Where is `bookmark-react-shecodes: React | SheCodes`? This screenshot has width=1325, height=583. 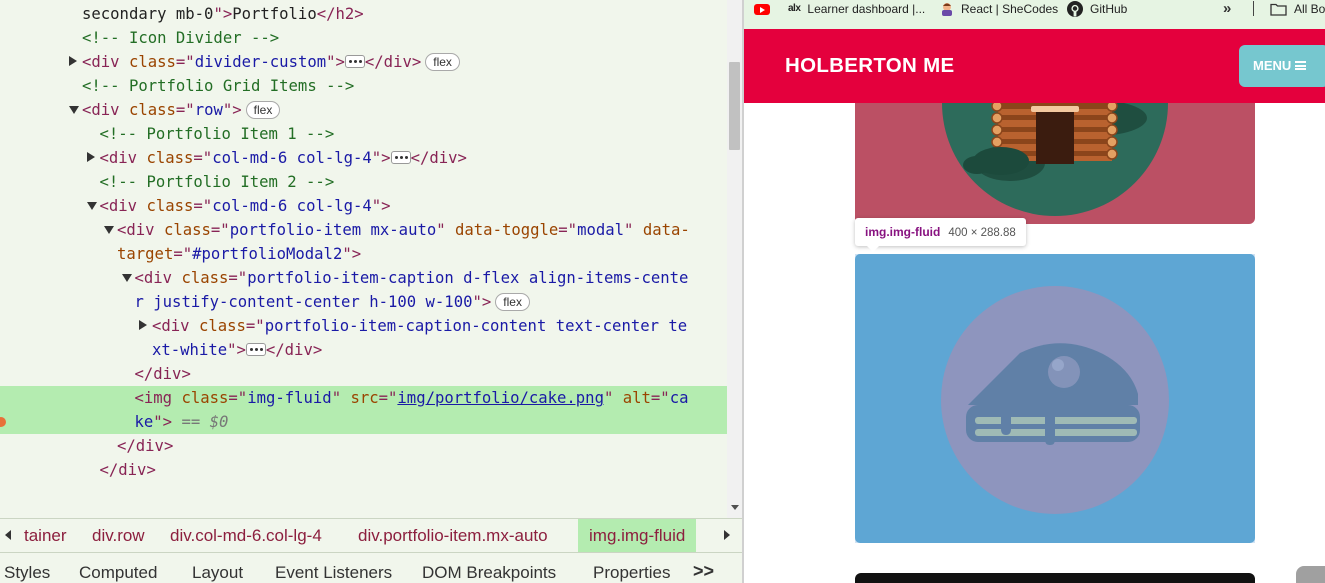
bookmark-react-shecodes: React | SheCodes is located at coordinates (999, 9).